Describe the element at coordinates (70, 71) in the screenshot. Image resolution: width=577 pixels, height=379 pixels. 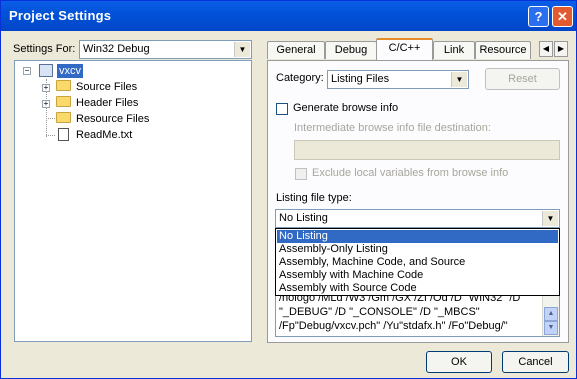
I see `tree-root-label: vxcv` at that location.